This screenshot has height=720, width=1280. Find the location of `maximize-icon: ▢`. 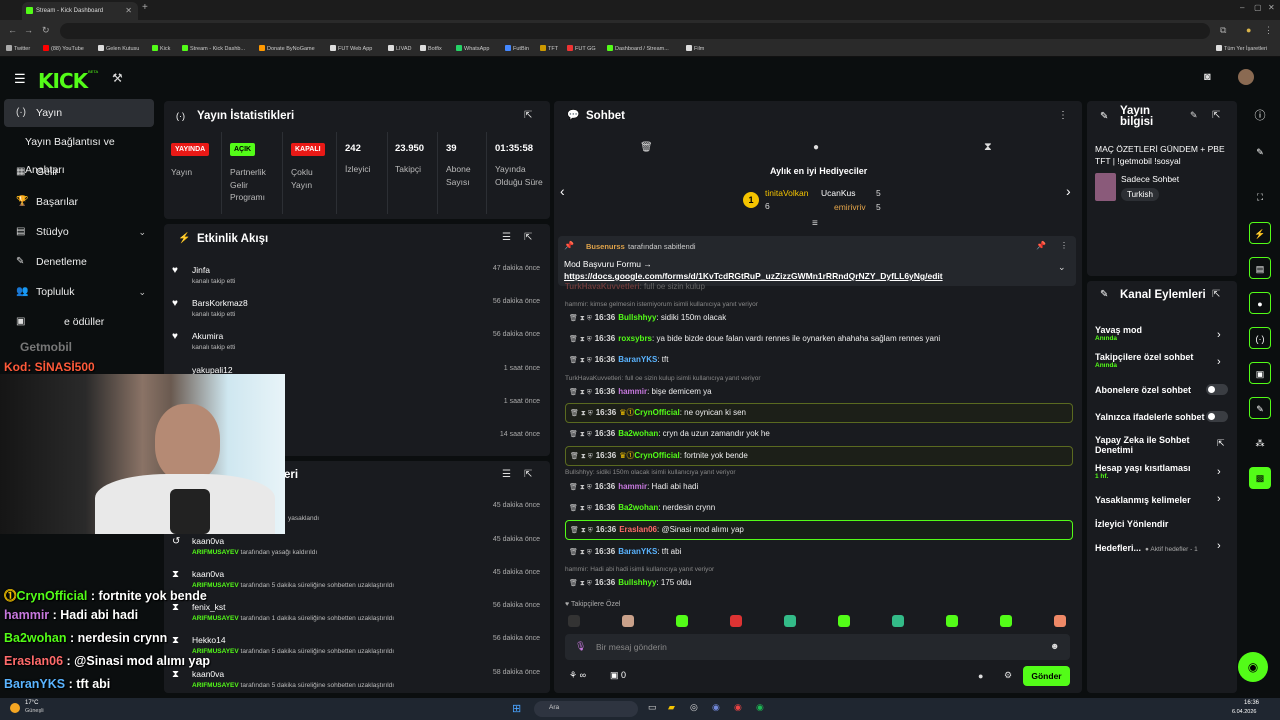

maximize-icon: ▢ is located at coordinates (1258, 7).